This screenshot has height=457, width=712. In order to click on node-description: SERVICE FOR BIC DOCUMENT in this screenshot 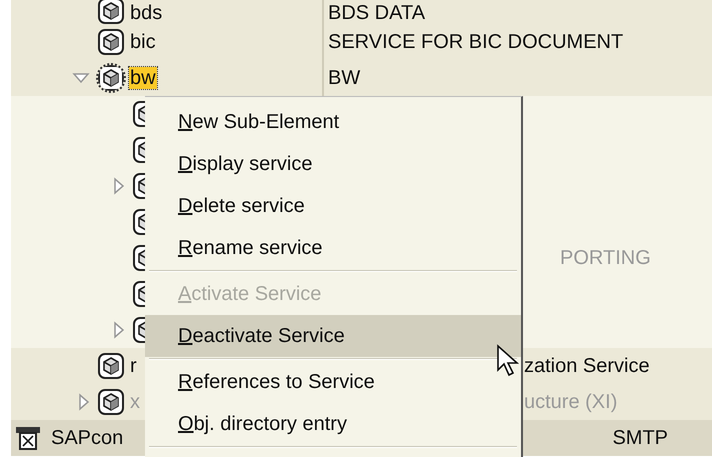, I will do `click(476, 42)`.